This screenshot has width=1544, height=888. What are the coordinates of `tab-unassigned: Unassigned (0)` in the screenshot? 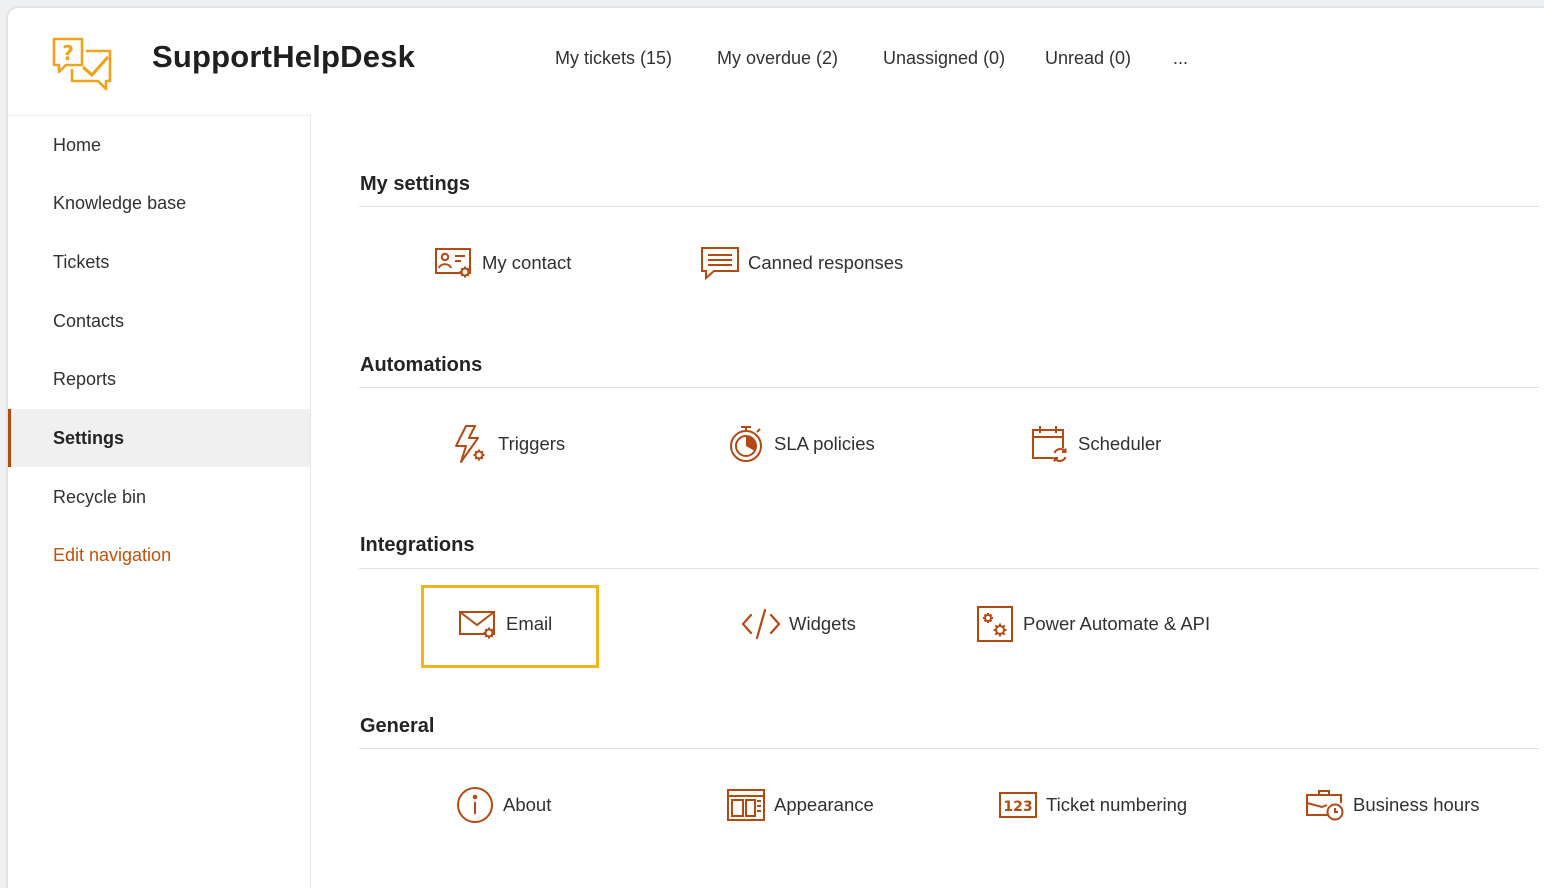 It's located at (944, 58).